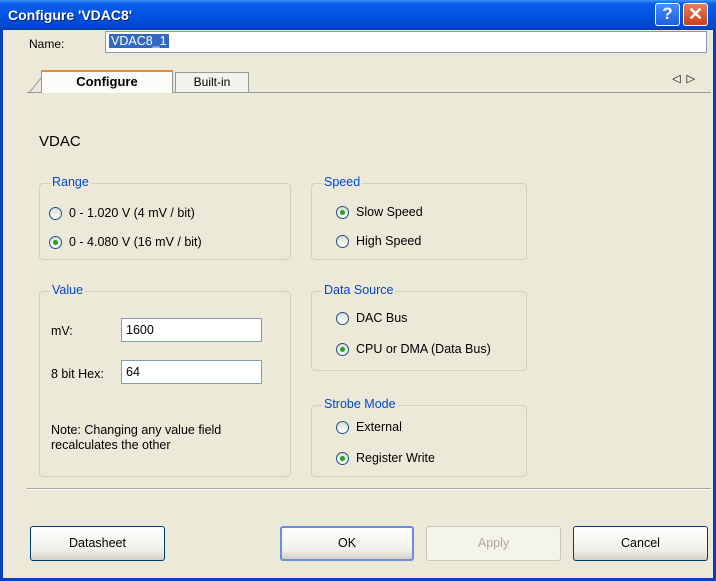 The height and width of the screenshot is (581, 716). I want to click on component-label: VDAC, so click(60, 141).